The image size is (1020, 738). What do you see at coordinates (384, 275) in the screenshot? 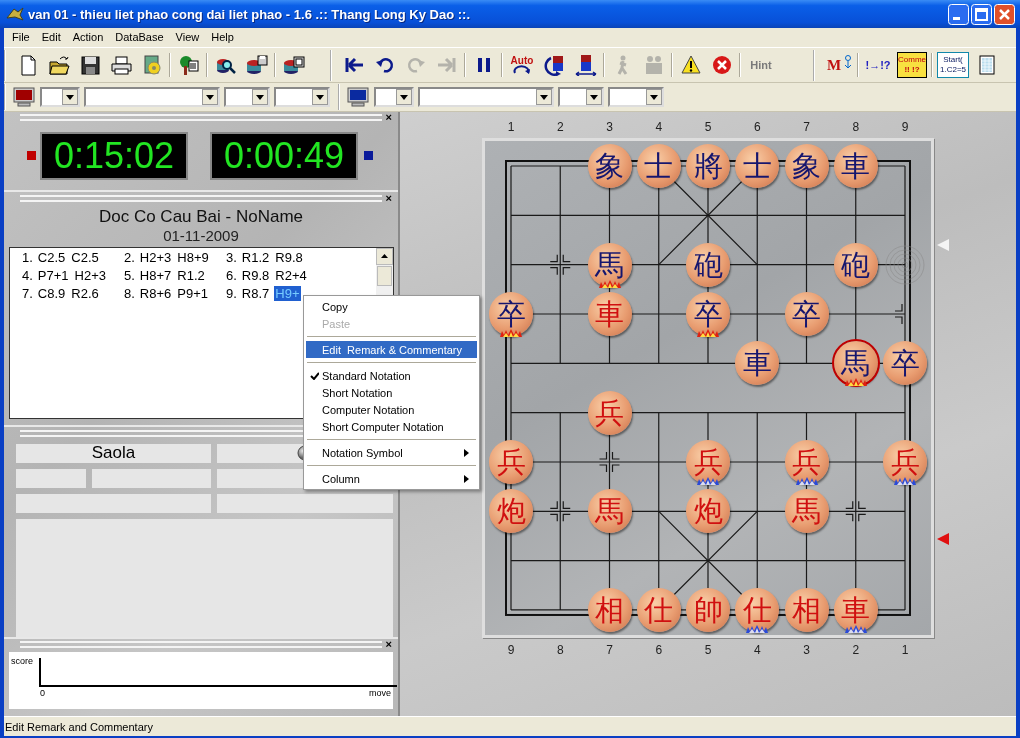
I see `scroll-thumb` at bounding box center [384, 275].